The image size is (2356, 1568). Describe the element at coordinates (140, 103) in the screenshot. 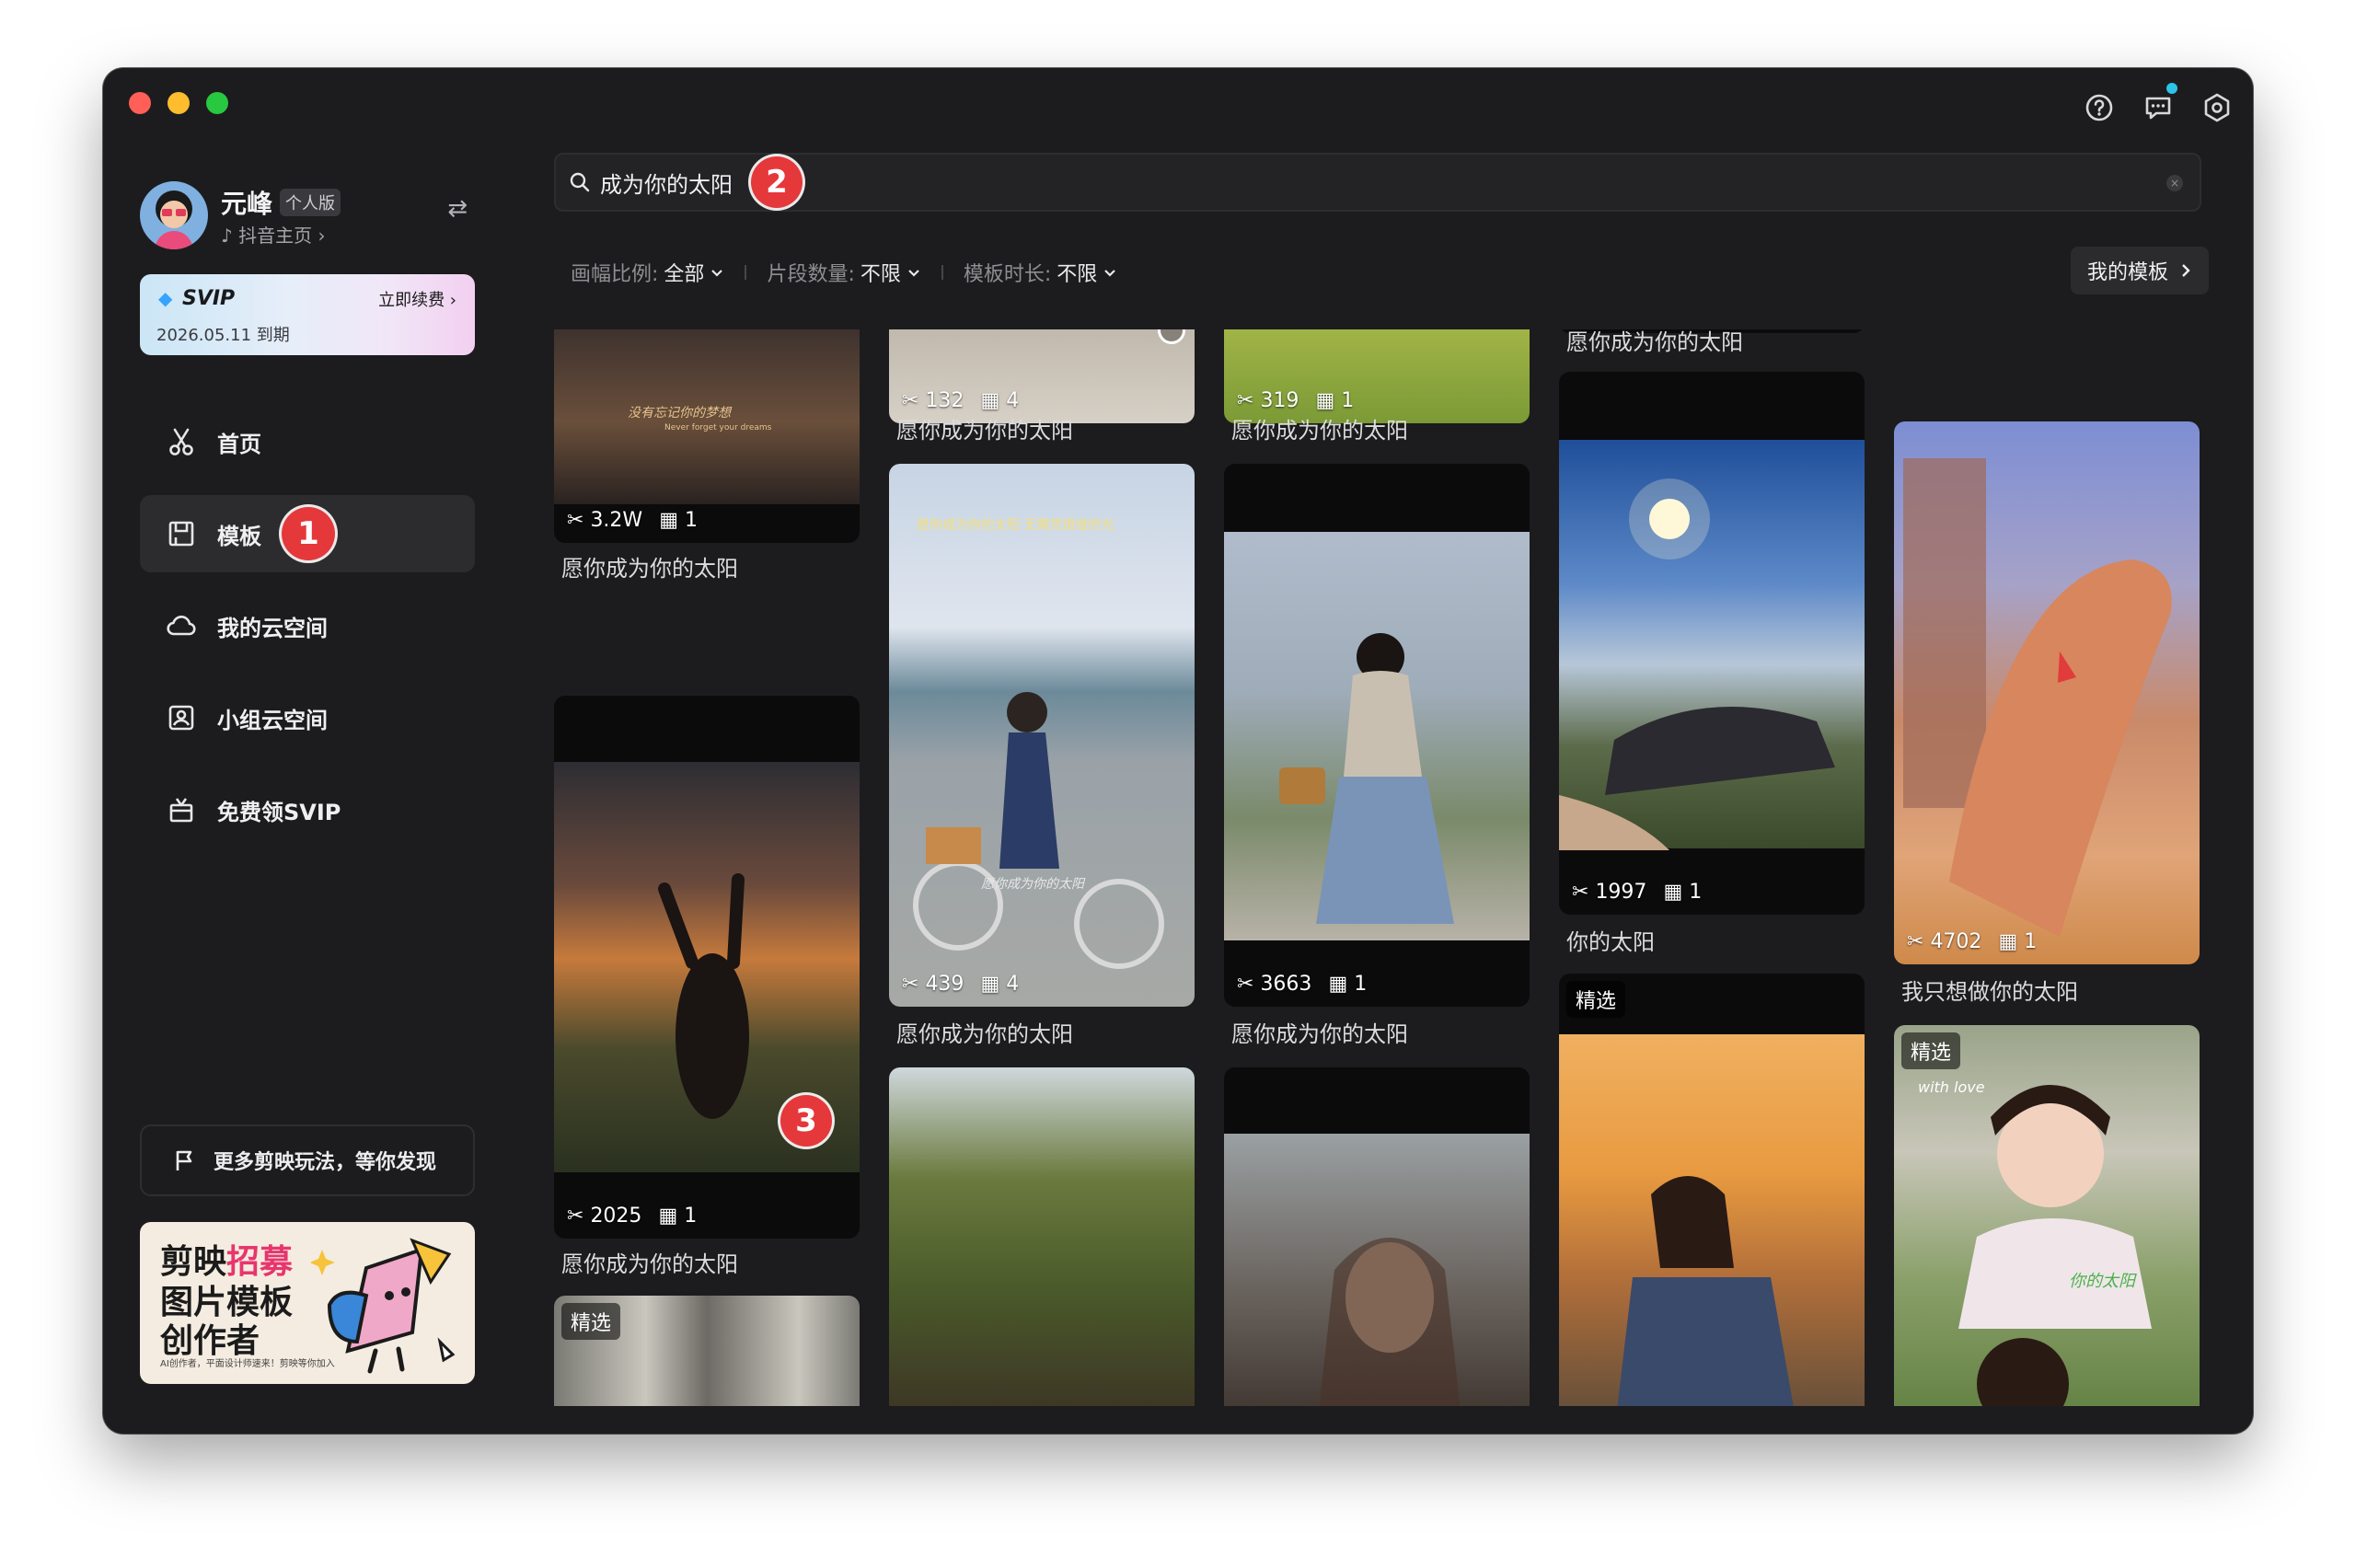

I see `close-window-button` at that location.